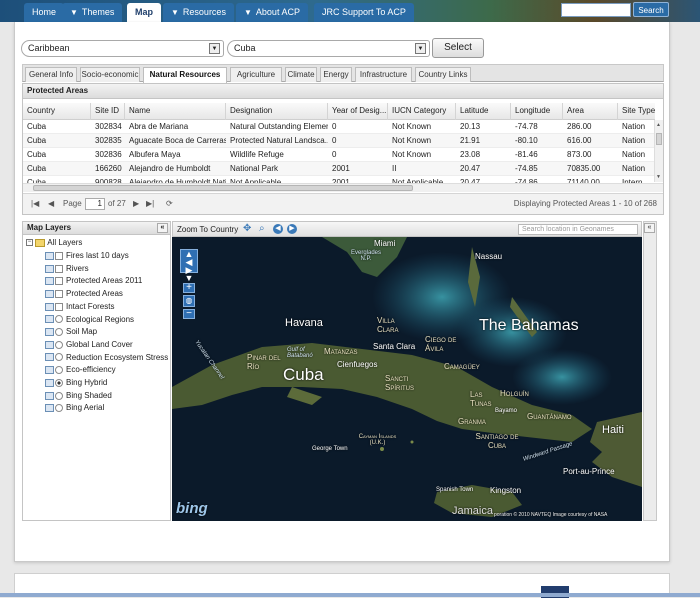 Image resolution: width=700 pixels, height=598 pixels. What do you see at coordinates (383, 74) in the screenshot?
I see `tab-infrastructure: Infrastructure` at bounding box center [383, 74].